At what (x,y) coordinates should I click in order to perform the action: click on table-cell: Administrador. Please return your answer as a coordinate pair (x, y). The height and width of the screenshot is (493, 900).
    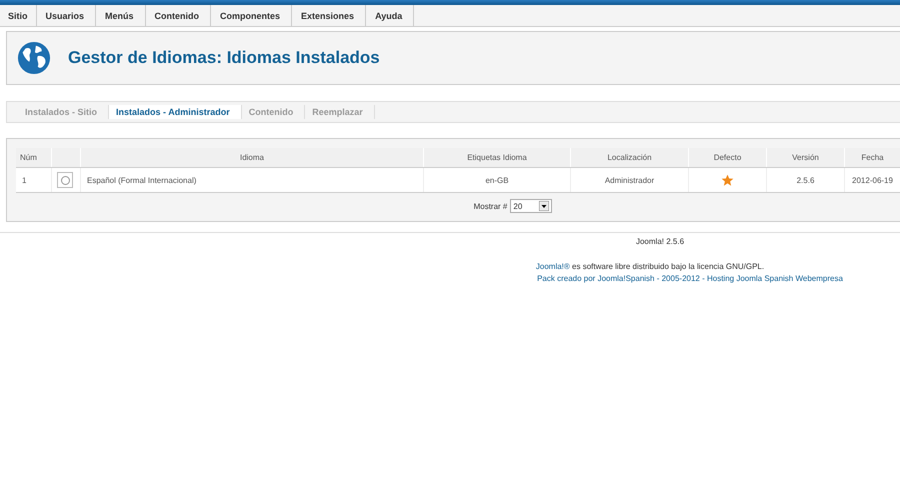
    Looking at the image, I should click on (629, 180).